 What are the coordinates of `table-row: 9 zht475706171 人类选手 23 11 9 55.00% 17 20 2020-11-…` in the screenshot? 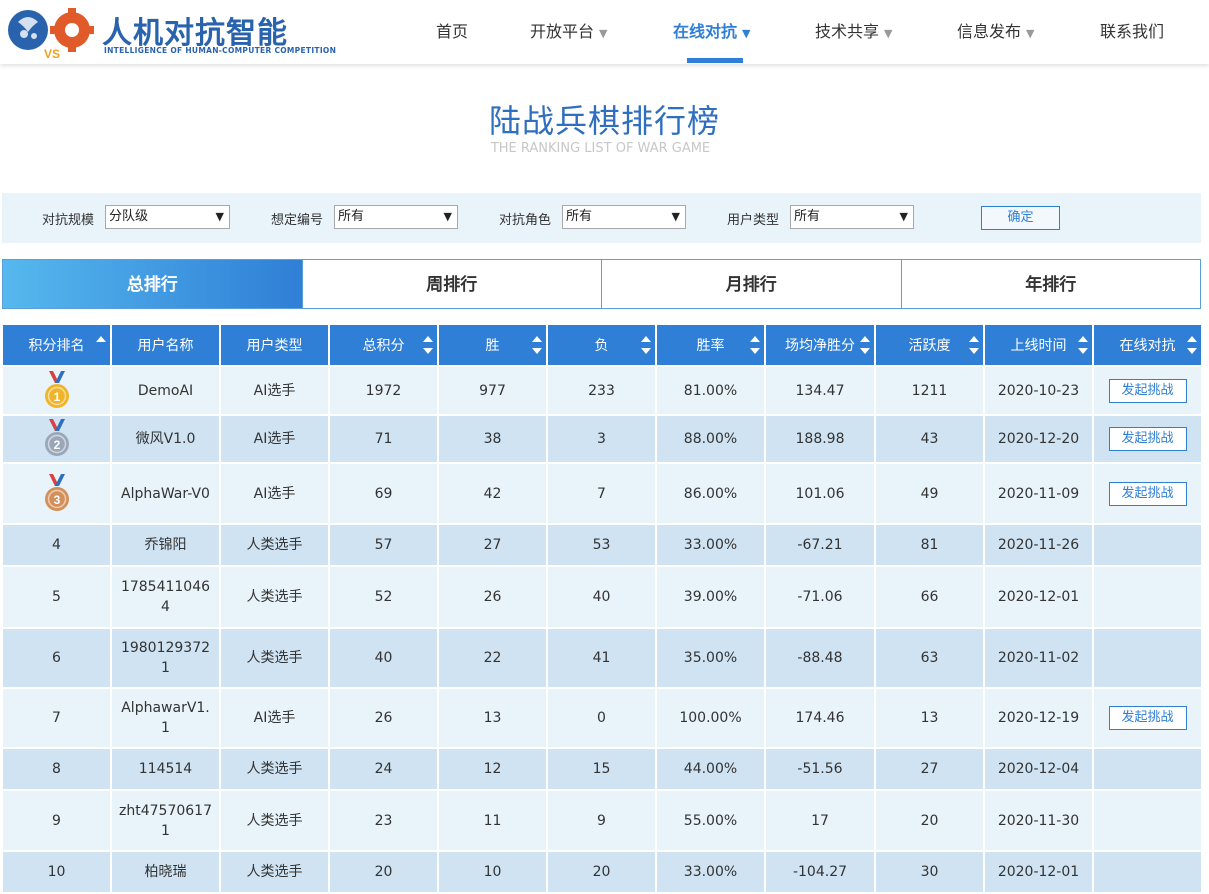 It's located at (602, 820).